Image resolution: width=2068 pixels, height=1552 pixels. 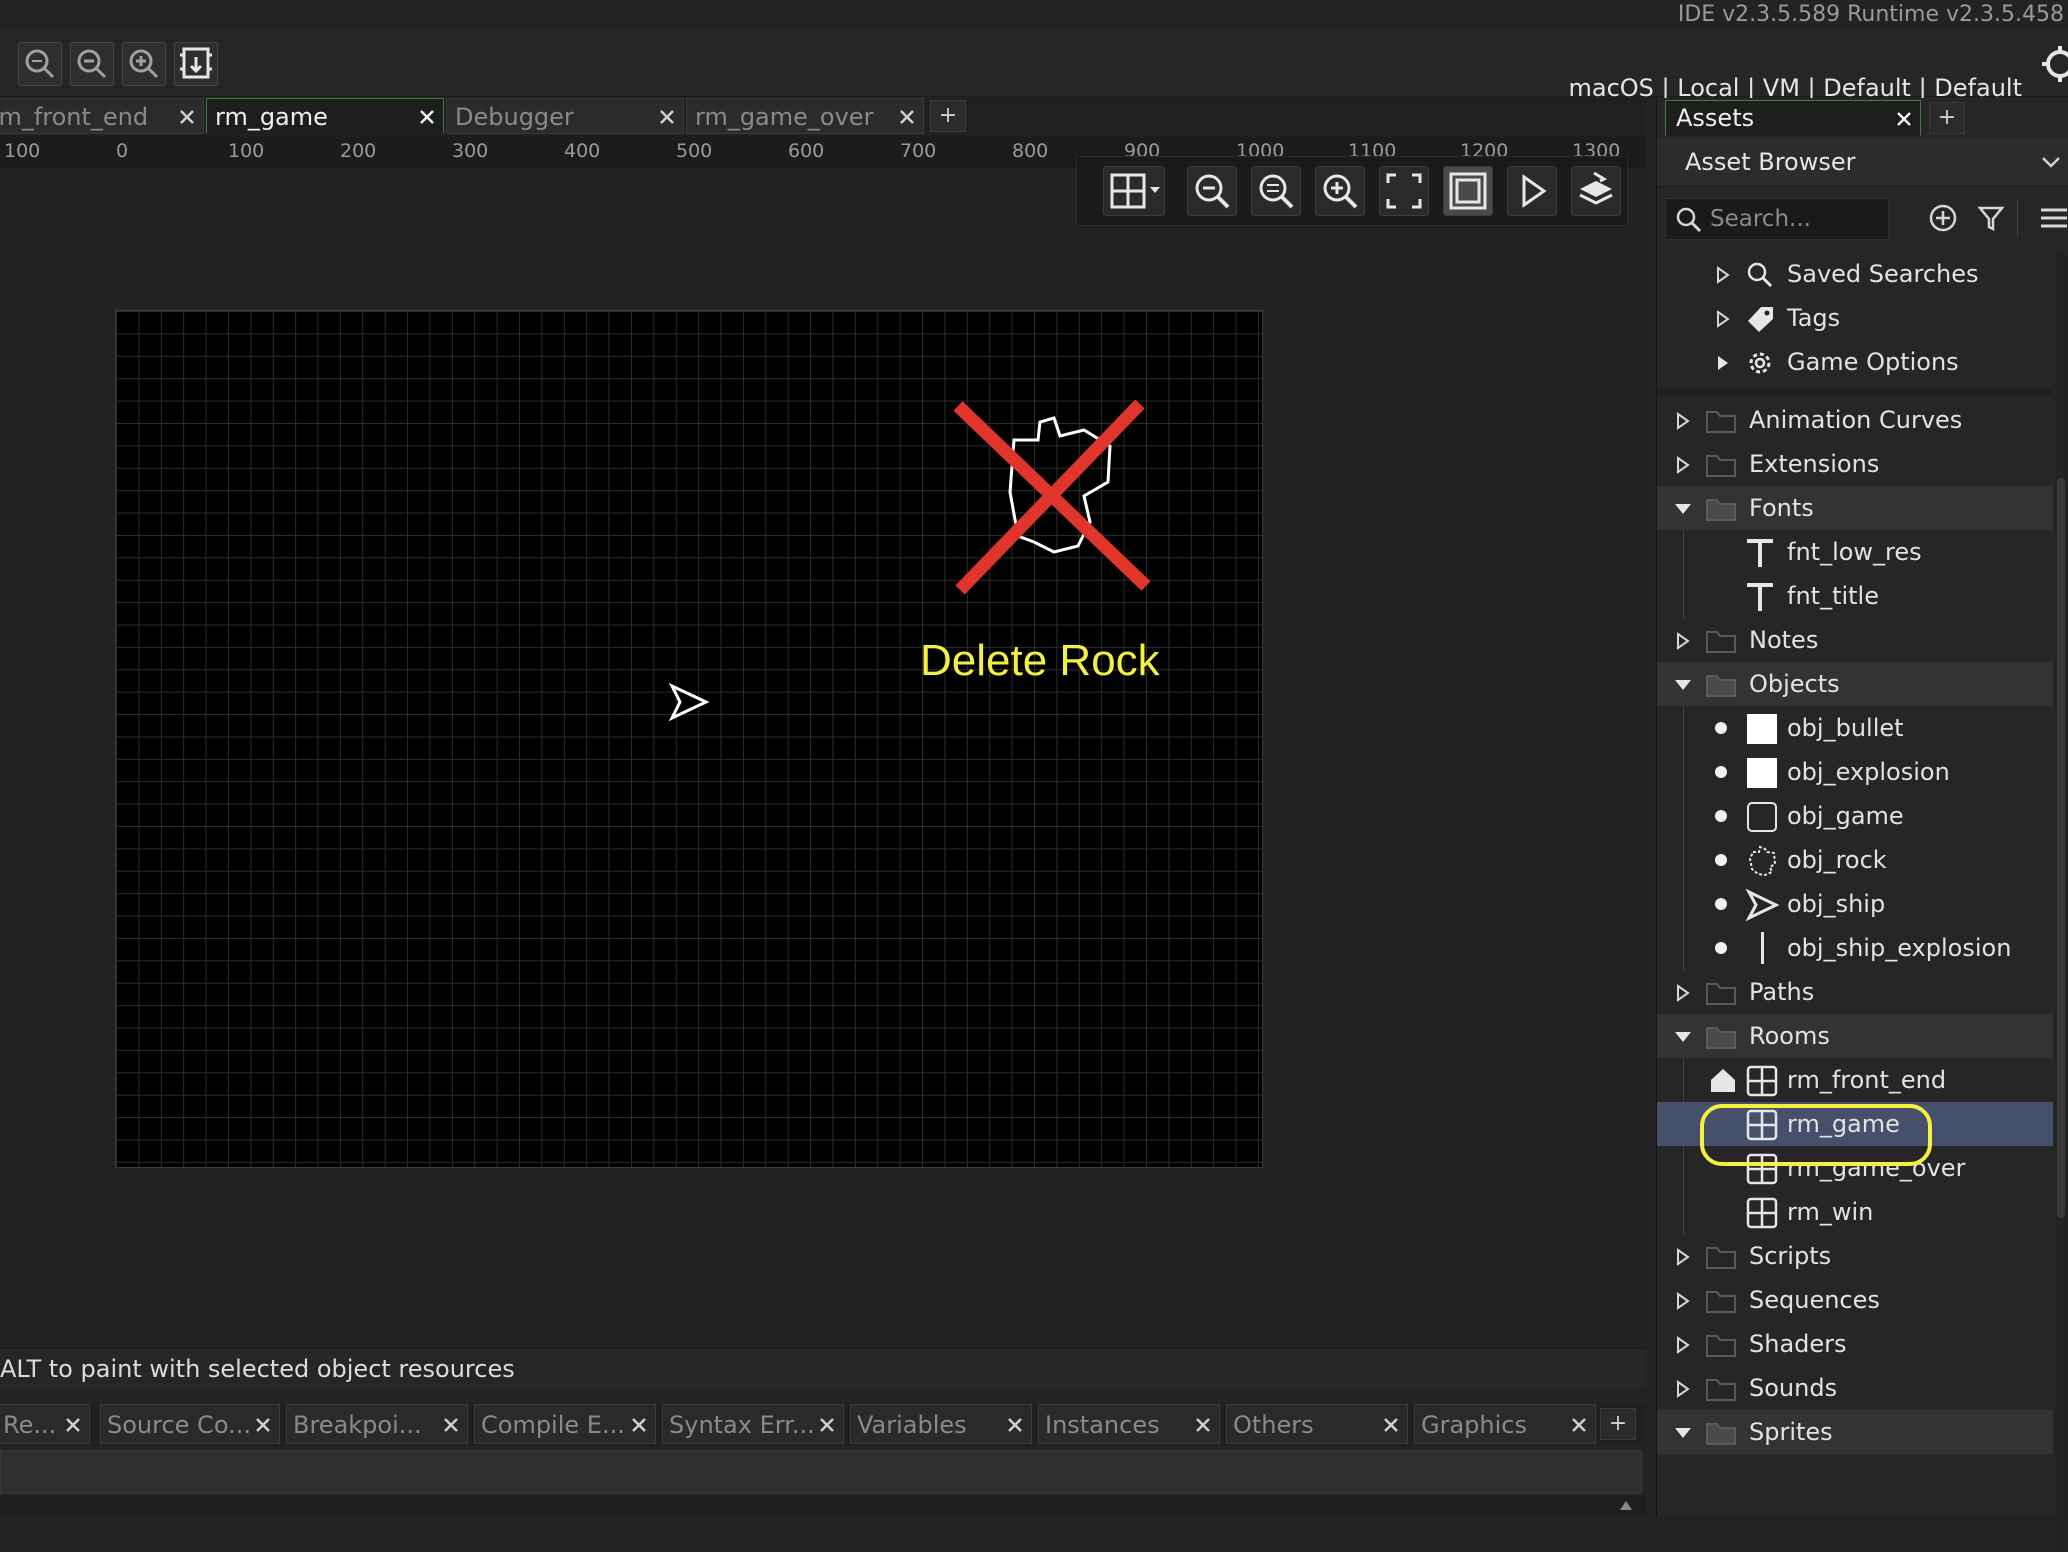 What do you see at coordinates (1855, 860) in the screenshot?
I see `tree-item-obj-rock: obj_rock` at bounding box center [1855, 860].